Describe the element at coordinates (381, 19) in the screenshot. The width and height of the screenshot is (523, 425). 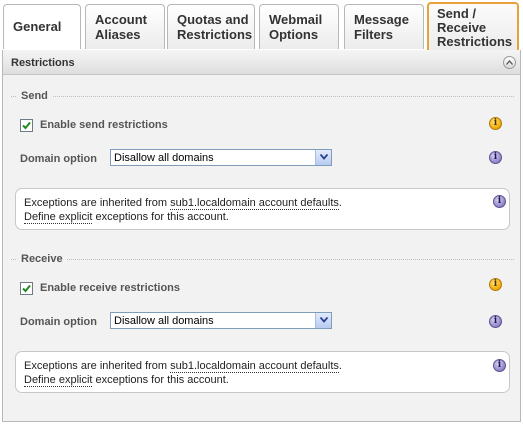
I see `tab-filters-line1: Message` at that location.